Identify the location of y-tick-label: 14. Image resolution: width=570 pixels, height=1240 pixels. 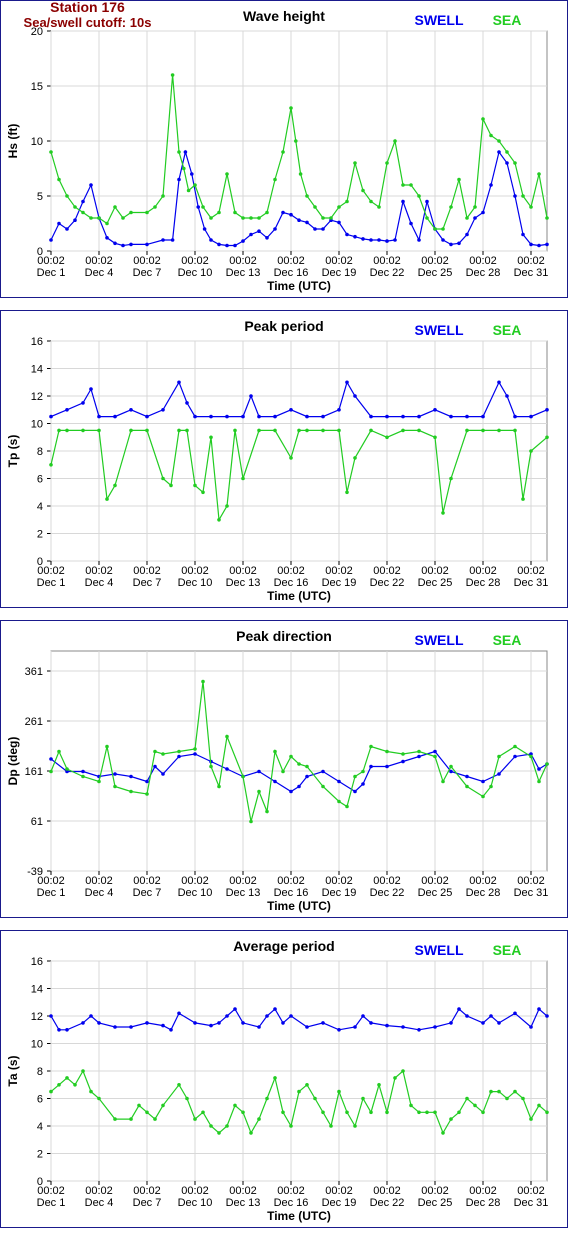
(37, 370).